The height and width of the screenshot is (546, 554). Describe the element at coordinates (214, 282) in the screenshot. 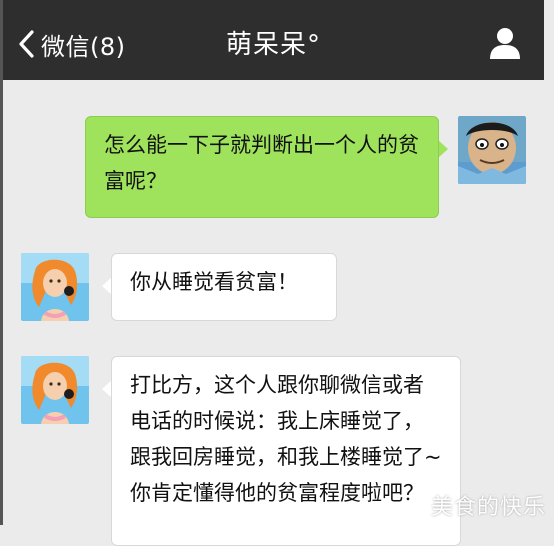

I see `message-text: 你从睡觉看贫富！` at that location.